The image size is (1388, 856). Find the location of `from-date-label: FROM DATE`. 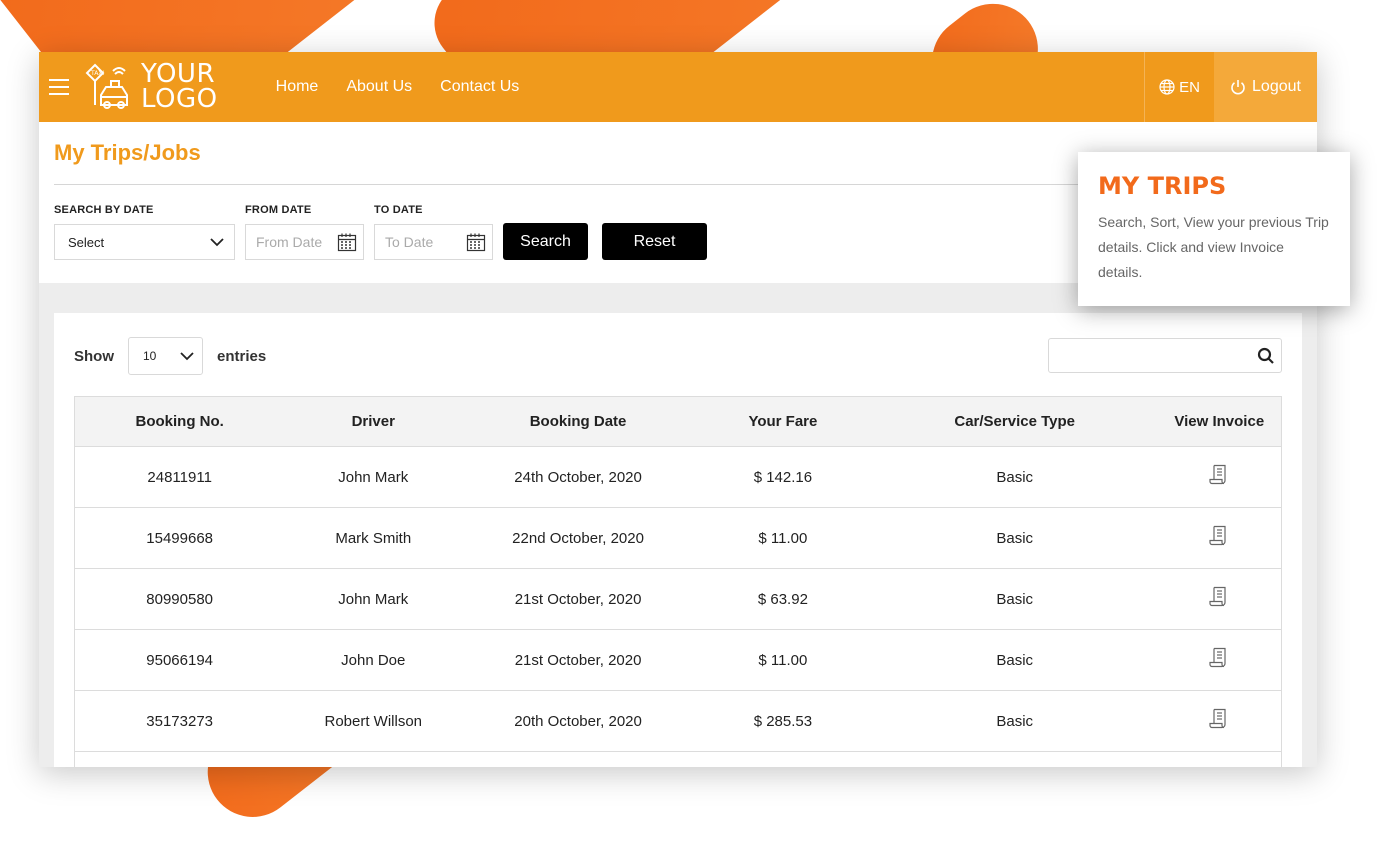

from-date-label: FROM DATE is located at coordinates (278, 210).